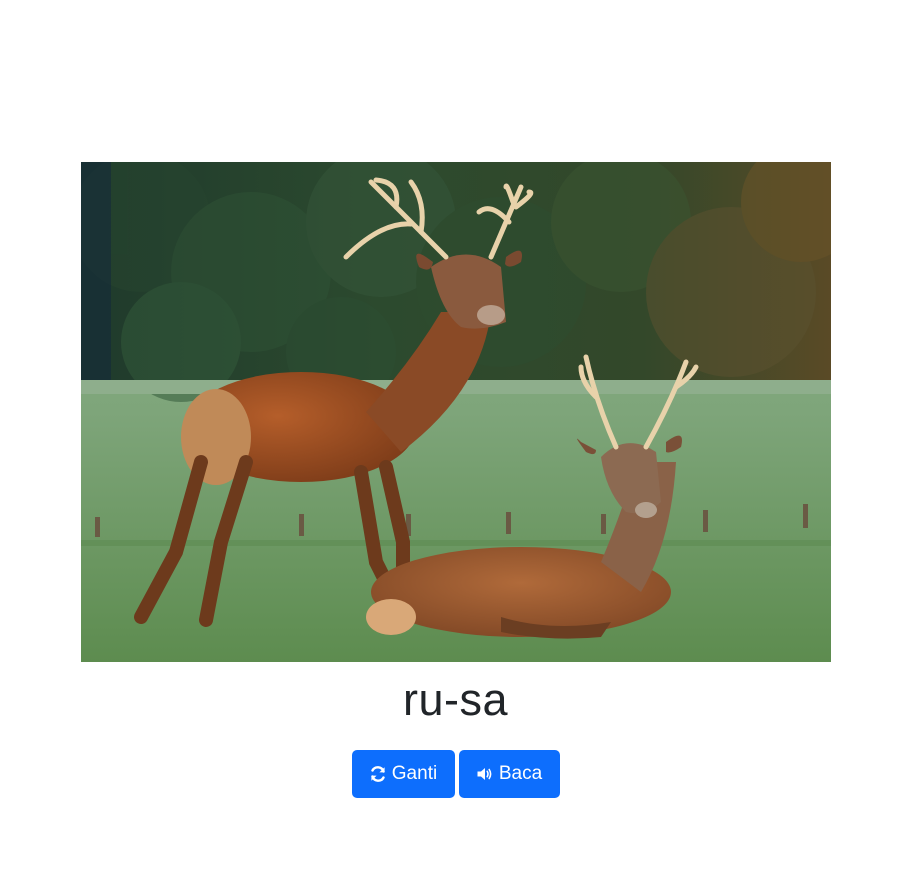 The width and height of the screenshot is (911, 871). I want to click on replace-button: Ganti, so click(403, 774).